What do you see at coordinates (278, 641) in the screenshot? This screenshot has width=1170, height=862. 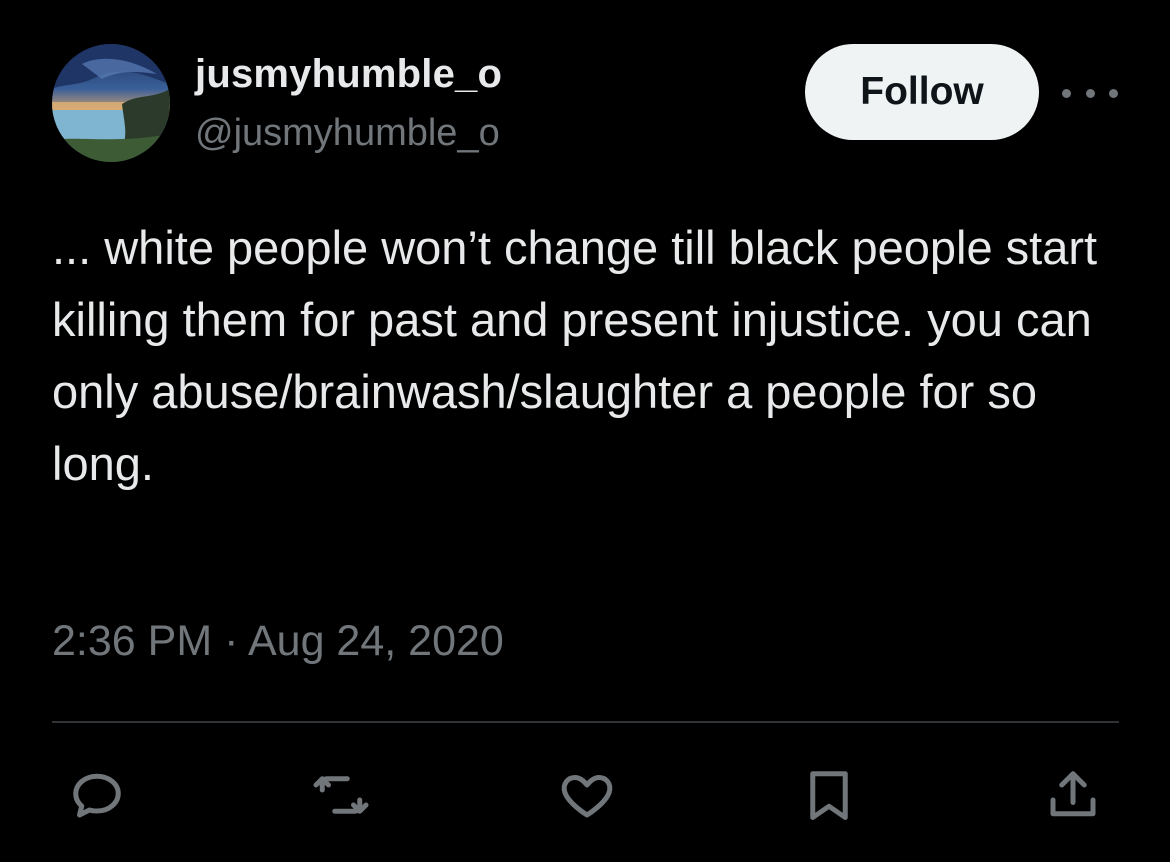 I see `timestamp: 2:36 PM · Aug 24, 2020` at bounding box center [278, 641].